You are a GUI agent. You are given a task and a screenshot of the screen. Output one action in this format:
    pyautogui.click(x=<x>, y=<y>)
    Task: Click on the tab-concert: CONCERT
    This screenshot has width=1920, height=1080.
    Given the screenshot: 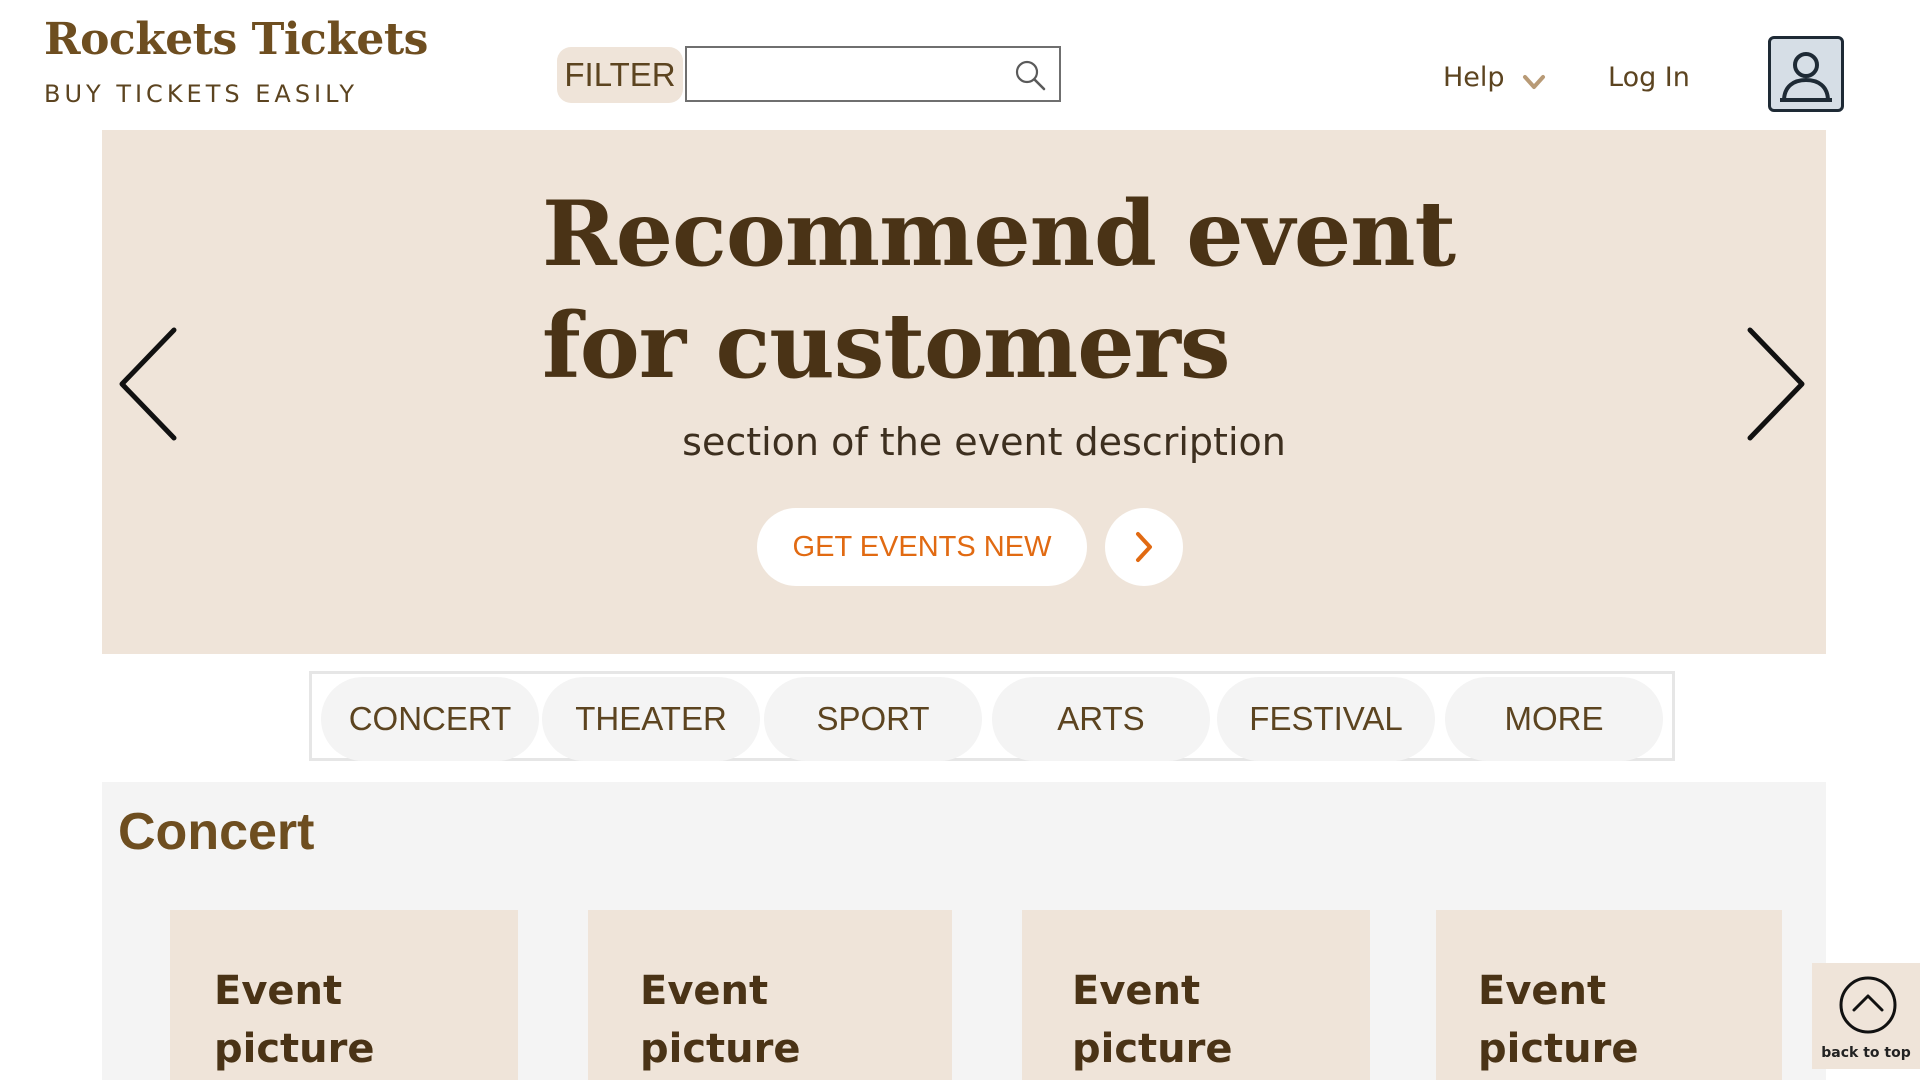 What is the action you would take?
    pyautogui.click(x=430, y=719)
    